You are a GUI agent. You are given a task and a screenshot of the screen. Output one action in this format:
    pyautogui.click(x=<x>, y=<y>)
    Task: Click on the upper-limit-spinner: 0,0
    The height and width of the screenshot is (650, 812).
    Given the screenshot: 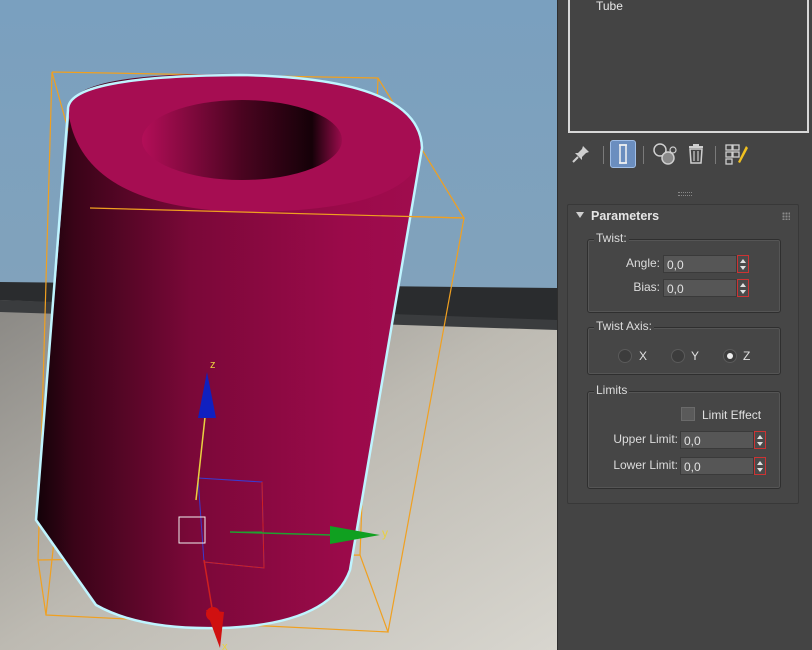 What is the action you would take?
    pyautogui.click(x=723, y=440)
    